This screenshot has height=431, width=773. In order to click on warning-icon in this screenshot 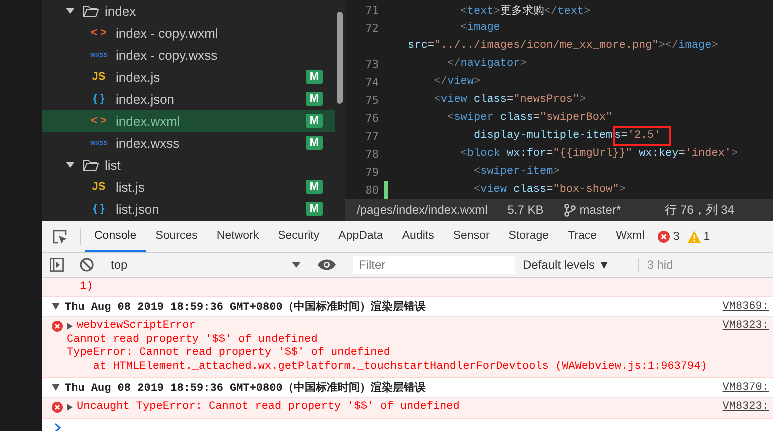, I will do `click(694, 236)`.